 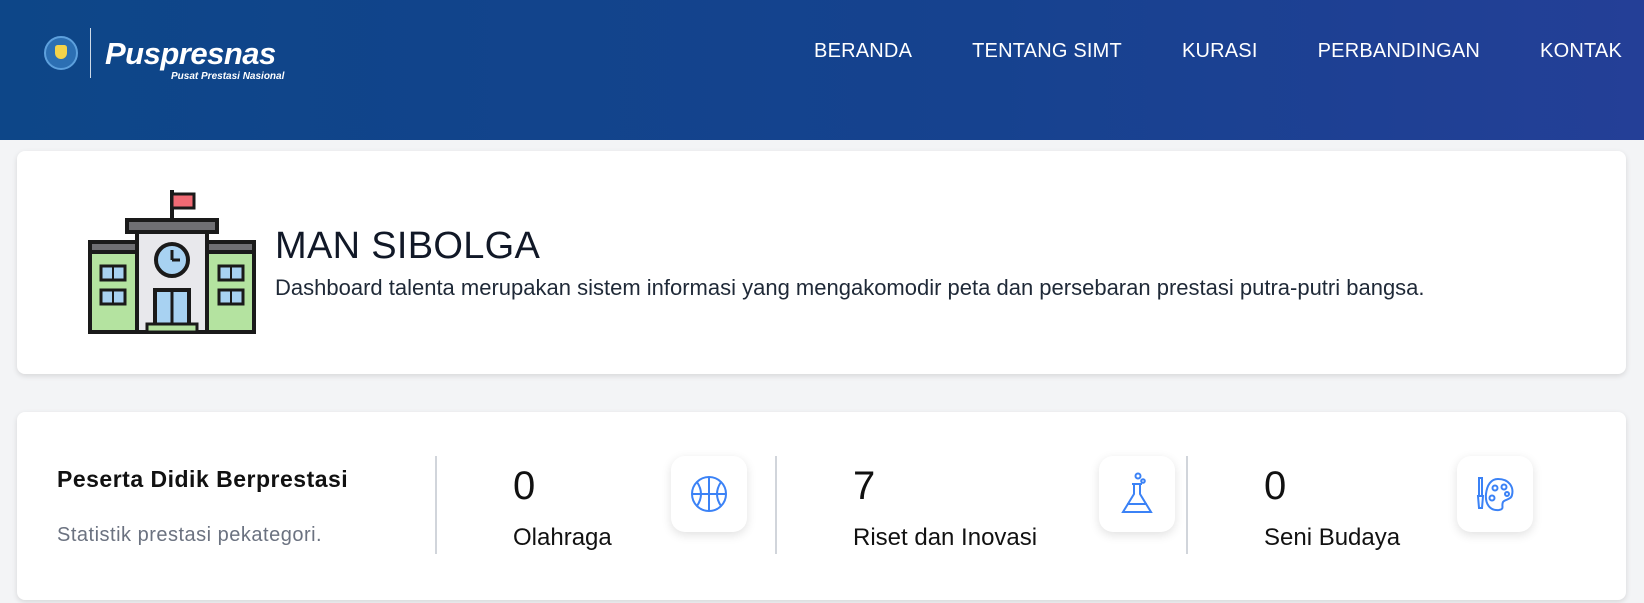 I want to click on stat-olahraga-value: 0, so click(x=524, y=486).